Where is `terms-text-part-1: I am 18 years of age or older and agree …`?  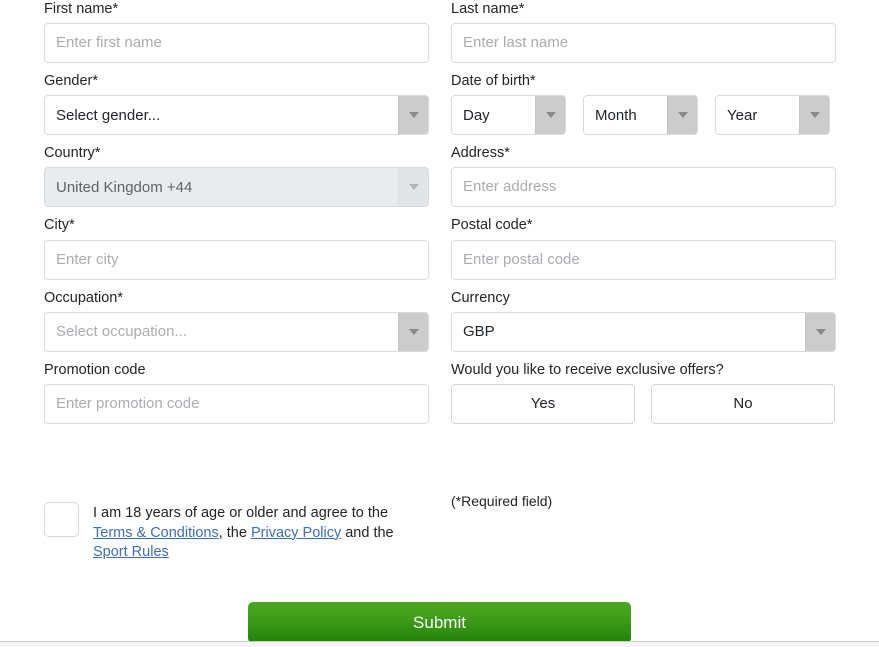
terms-text-part-1: I am 18 years of age or older and agree … is located at coordinates (241, 513).